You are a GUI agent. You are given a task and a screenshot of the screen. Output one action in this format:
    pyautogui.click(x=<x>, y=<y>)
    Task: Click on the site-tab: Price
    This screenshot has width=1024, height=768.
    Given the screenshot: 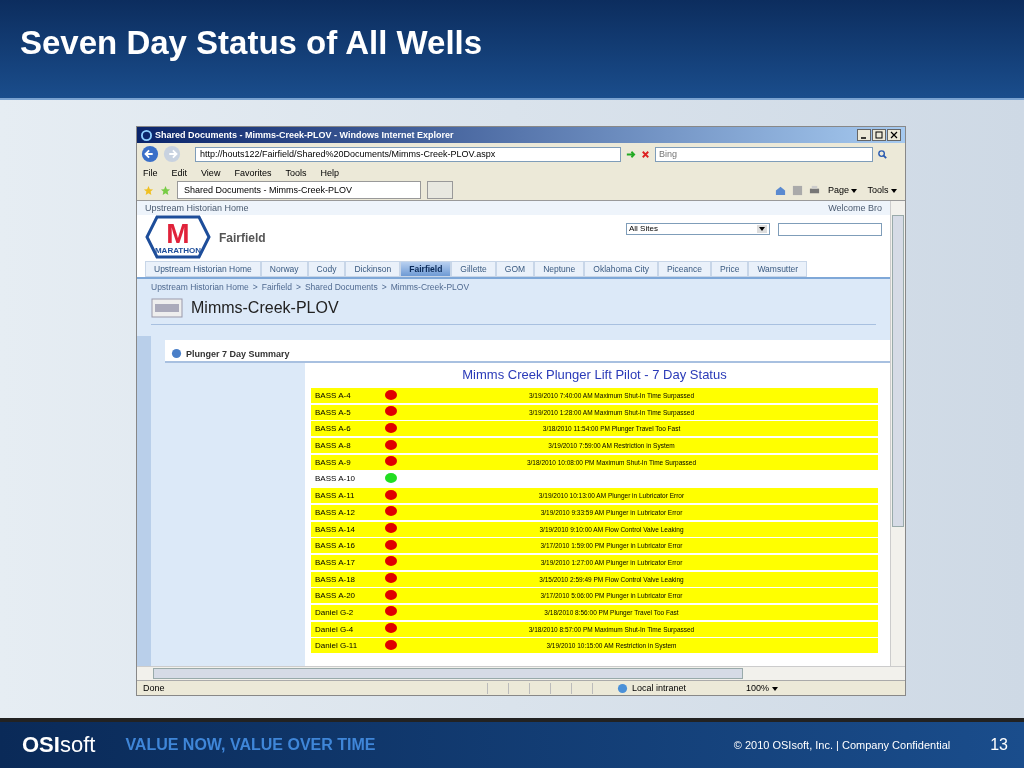 What is the action you would take?
    pyautogui.click(x=730, y=269)
    